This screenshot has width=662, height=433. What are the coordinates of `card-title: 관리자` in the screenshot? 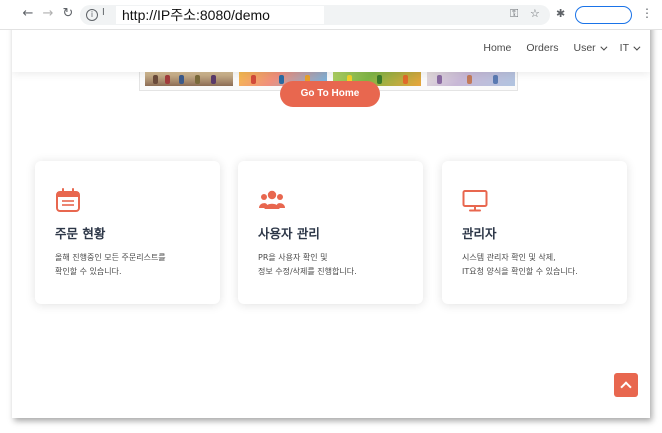 It's located at (479, 233).